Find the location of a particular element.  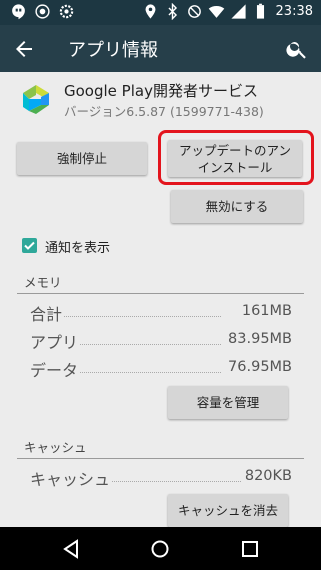

page-title: アプリ情報 is located at coordinates (113, 50).